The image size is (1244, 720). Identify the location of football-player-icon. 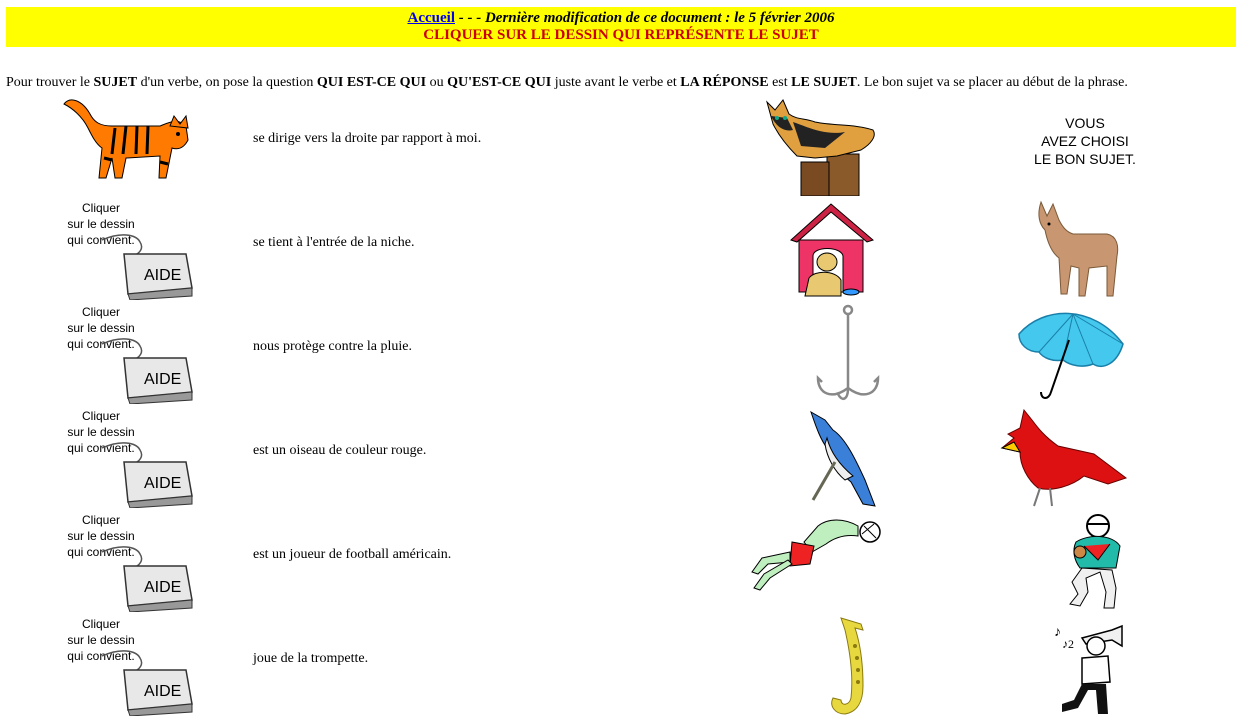
(1093, 562).